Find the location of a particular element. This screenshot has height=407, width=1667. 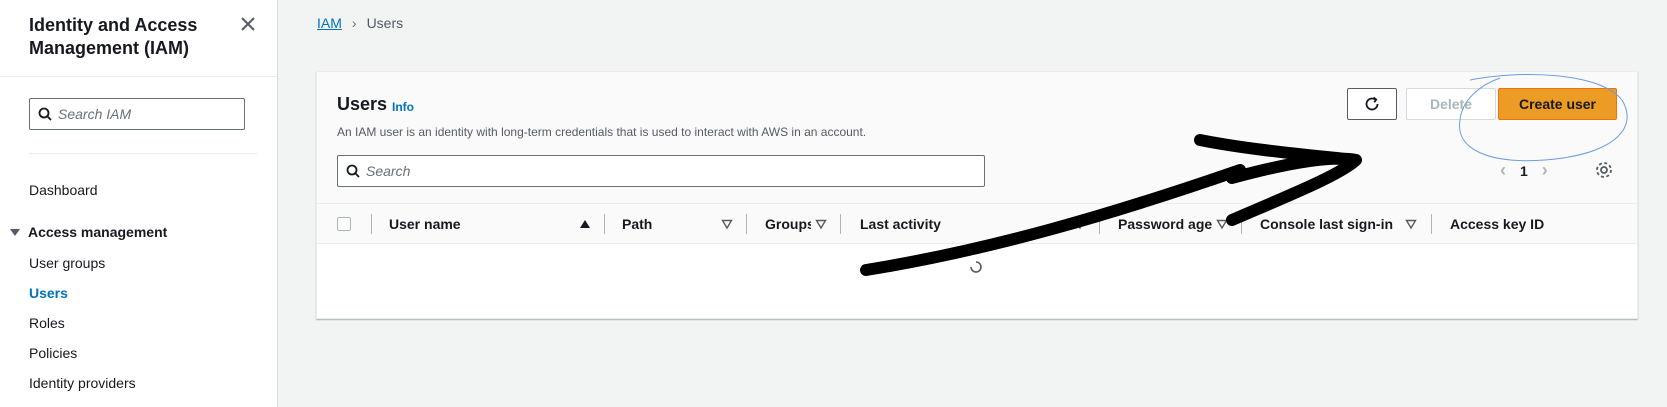

refresh-icon is located at coordinates (1372, 103).